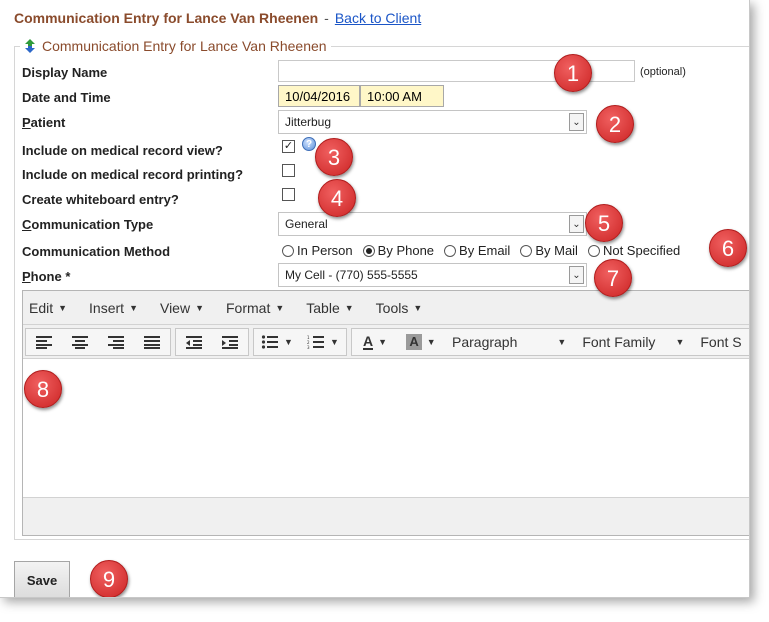 The height and width of the screenshot is (622, 769). What do you see at coordinates (182, 308) in the screenshot?
I see `menu-view: View ▼` at bounding box center [182, 308].